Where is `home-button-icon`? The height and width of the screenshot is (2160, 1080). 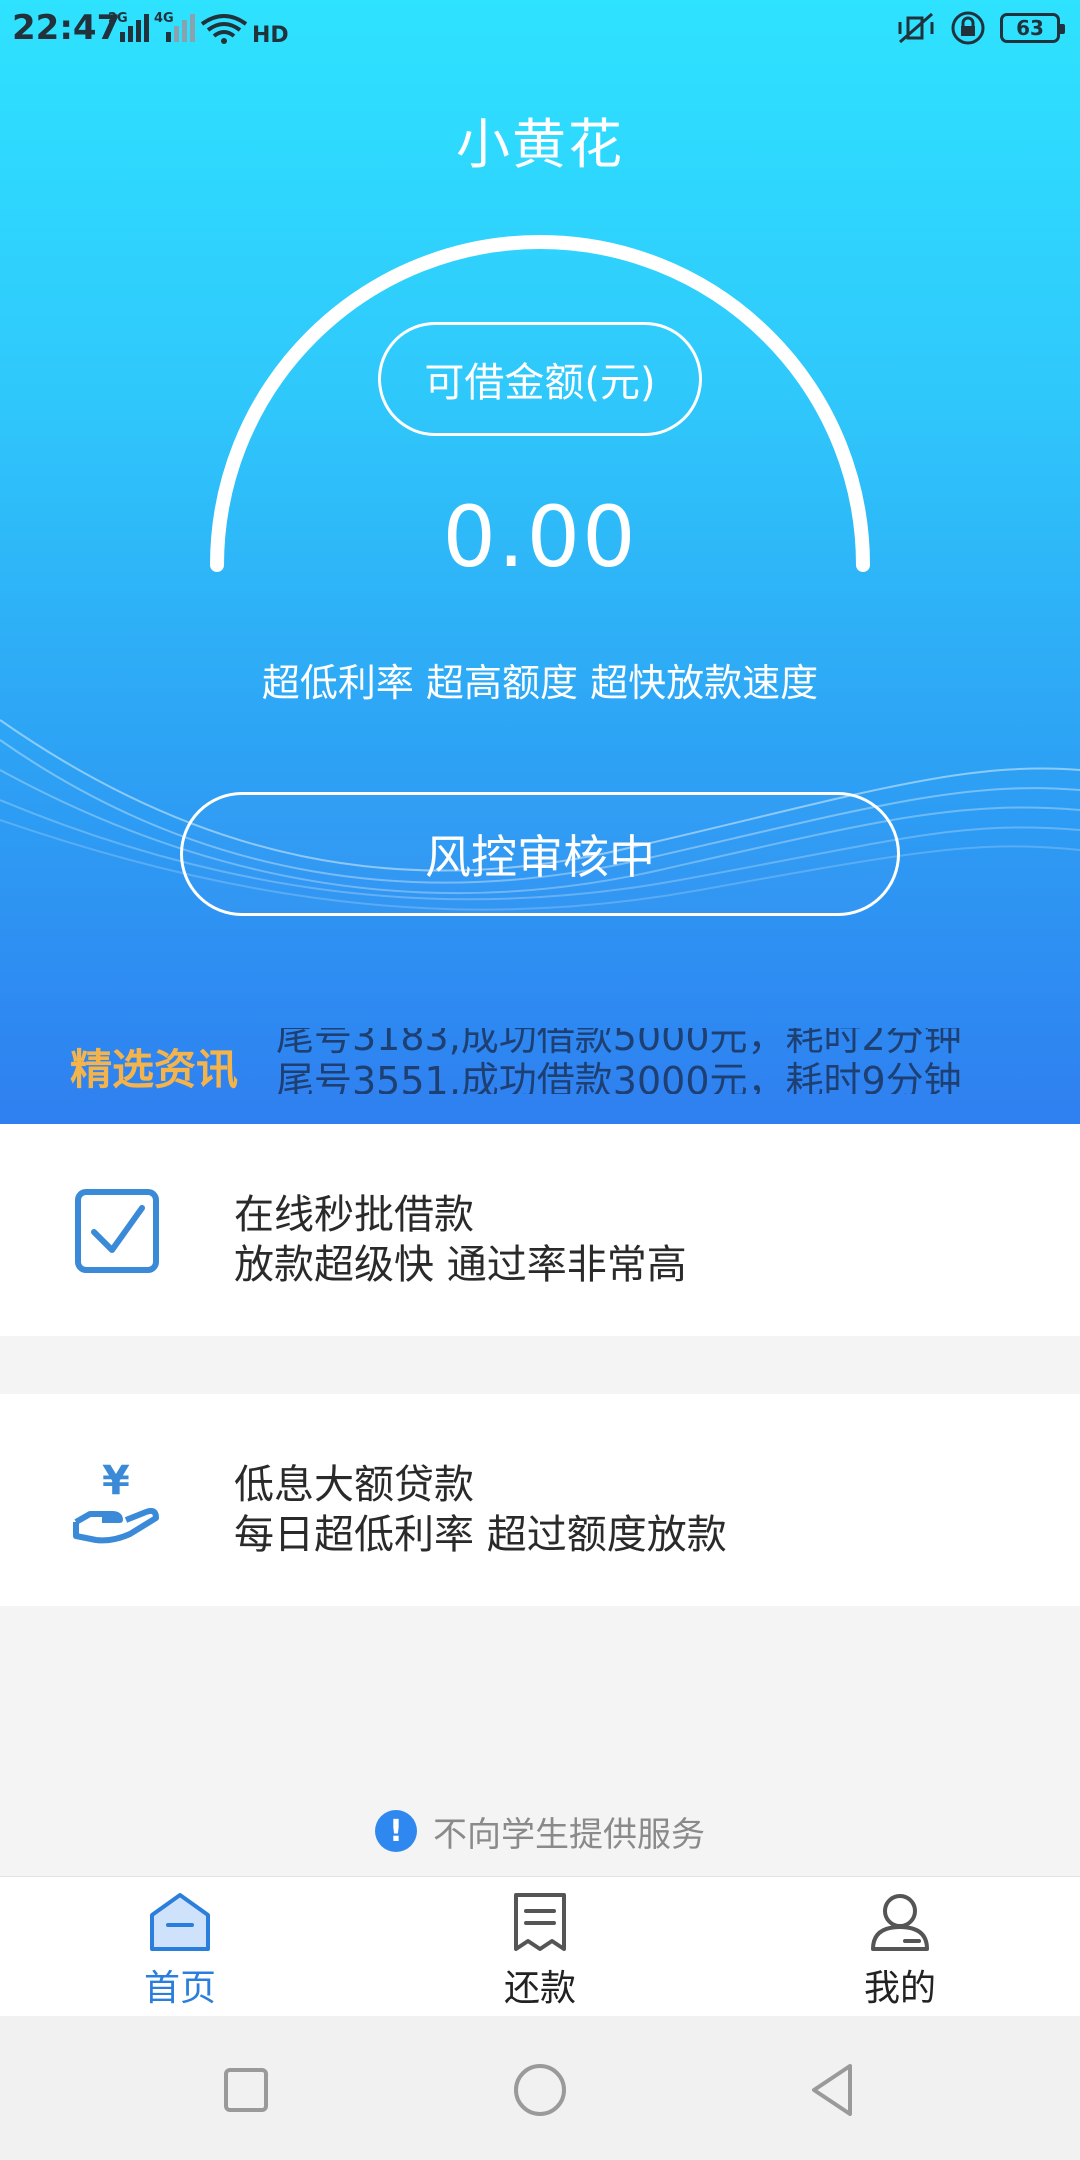 home-button-icon is located at coordinates (540, 2090).